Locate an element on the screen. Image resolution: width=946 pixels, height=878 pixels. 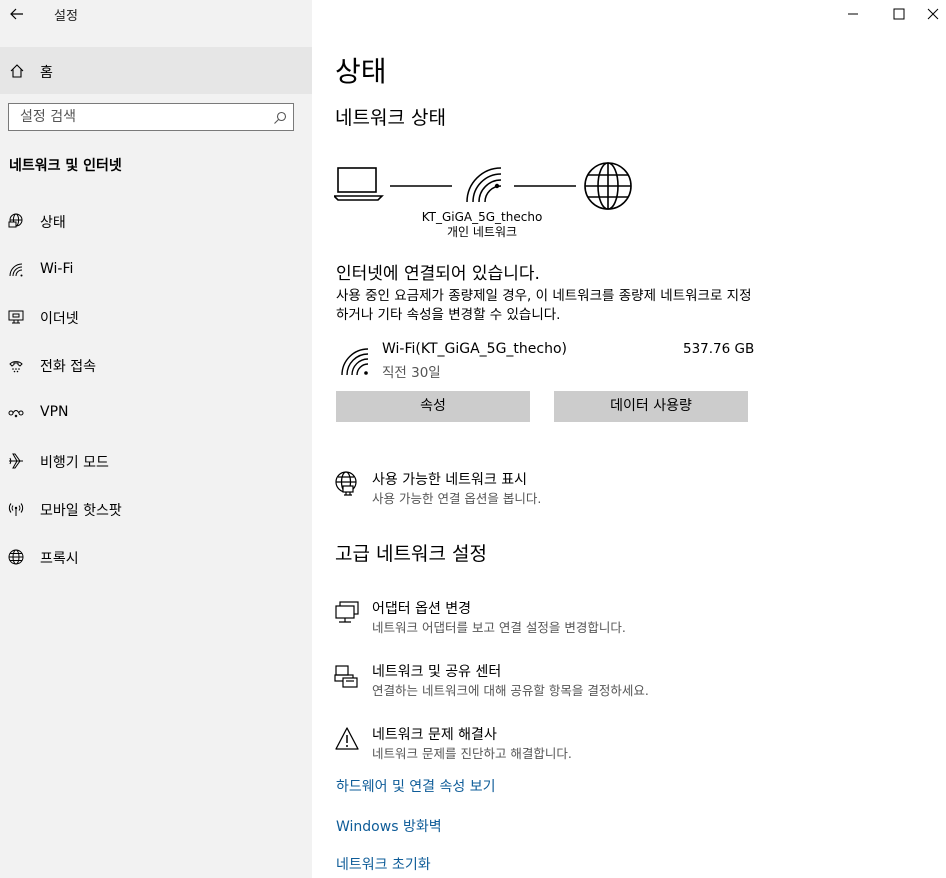
sharing-center-icon is located at coordinates (347, 676).